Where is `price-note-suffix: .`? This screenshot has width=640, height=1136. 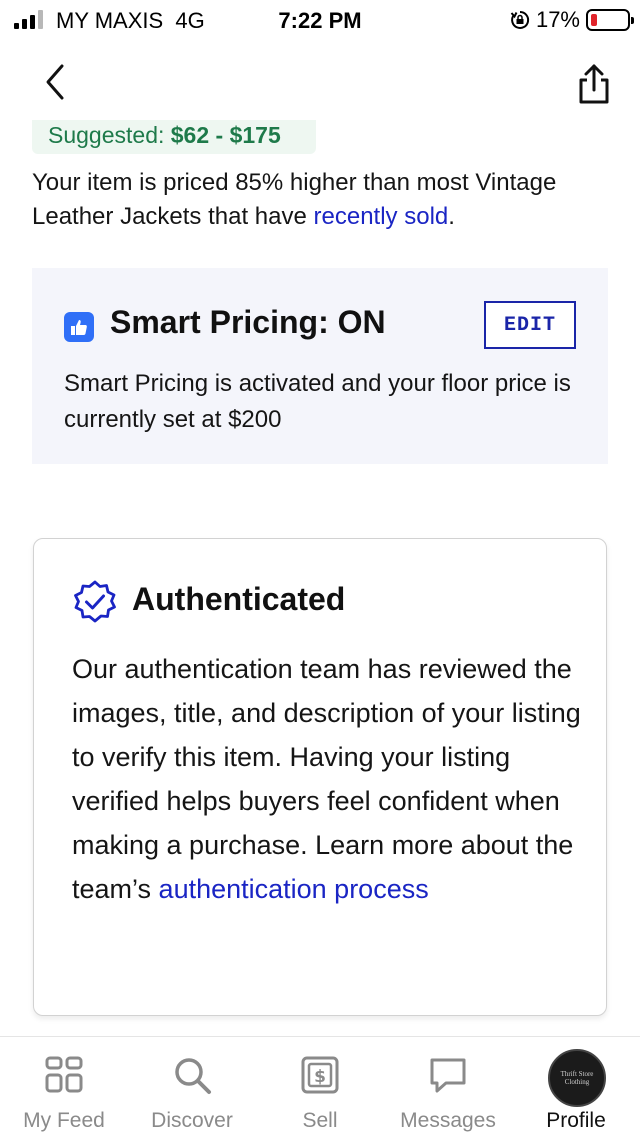
price-note-suffix: . is located at coordinates (451, 216).